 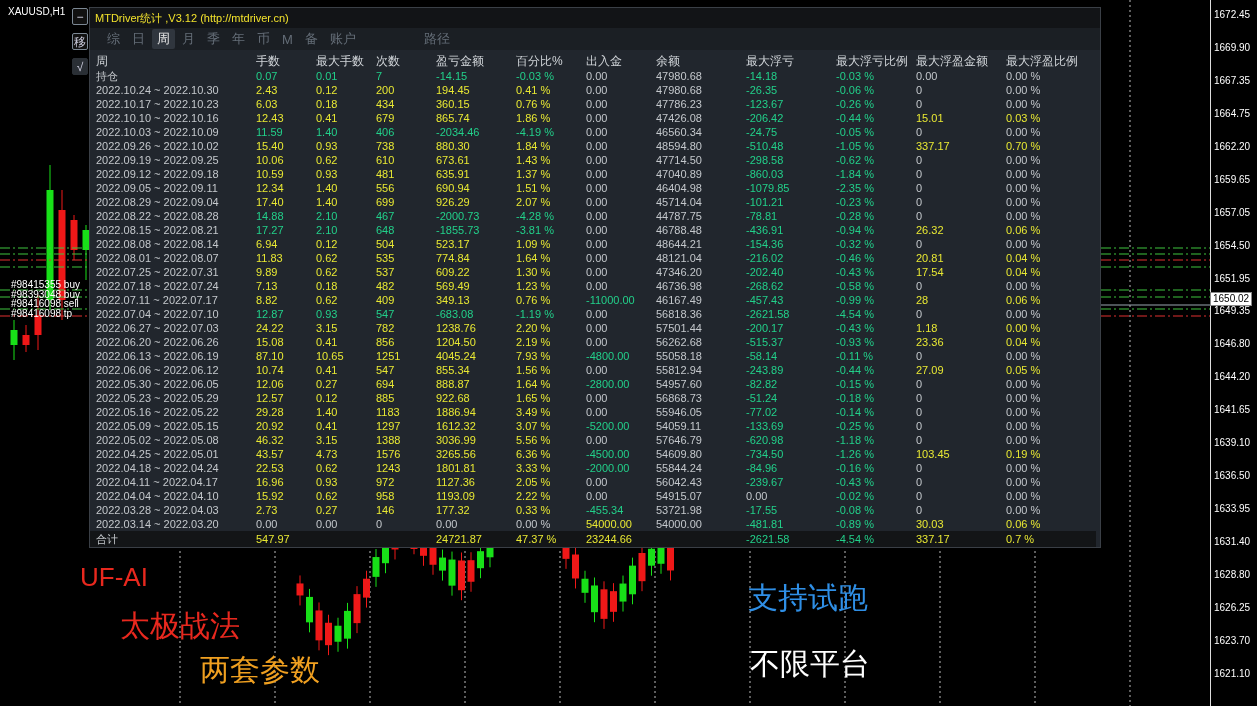 I want to click on table-cell-text: 46.32, so click(x=270, y=440).